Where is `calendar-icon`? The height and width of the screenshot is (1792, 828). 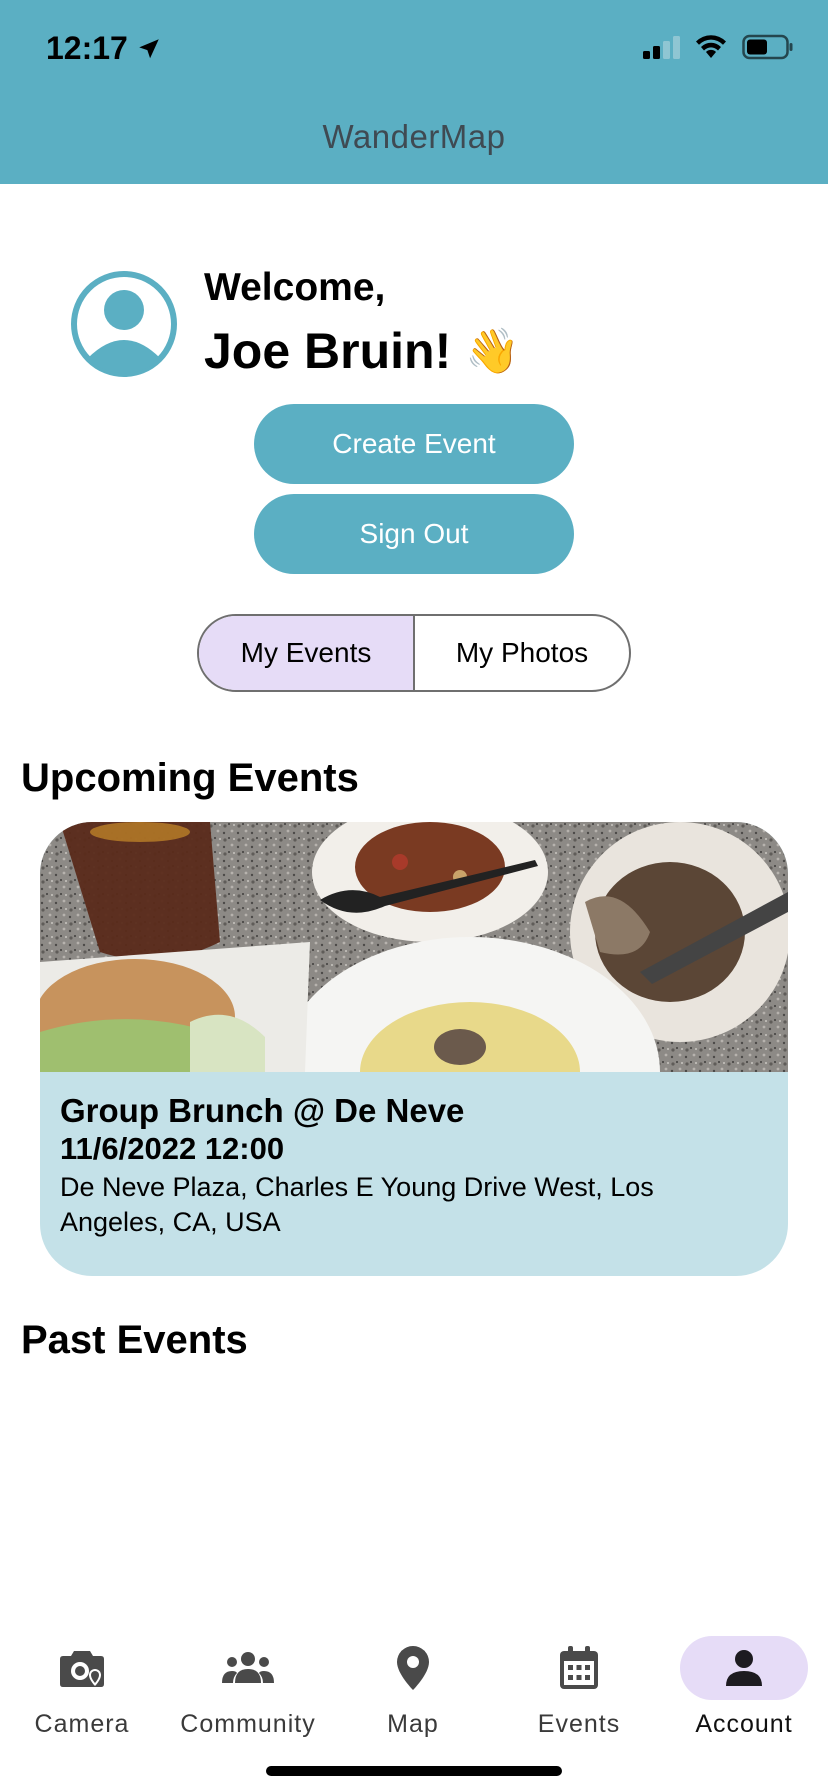 calendar-icon is located at coordinates (579, 1667).